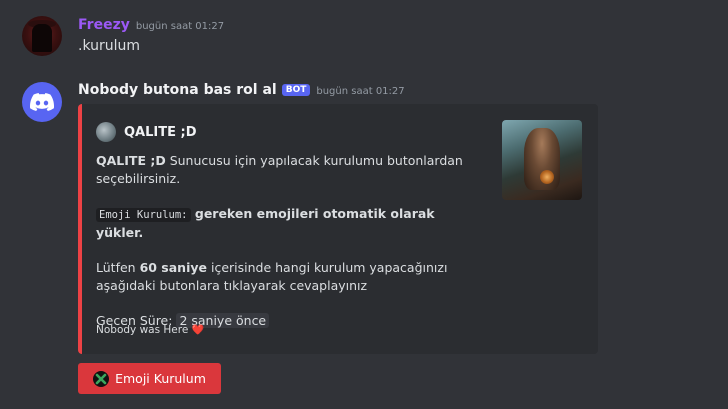 The width and height of the screenshot is (728, 409). Describe the element at coordinates (177, 90) in the screenshot. I see `username-text: Nobody butona bas rol al` at that location.